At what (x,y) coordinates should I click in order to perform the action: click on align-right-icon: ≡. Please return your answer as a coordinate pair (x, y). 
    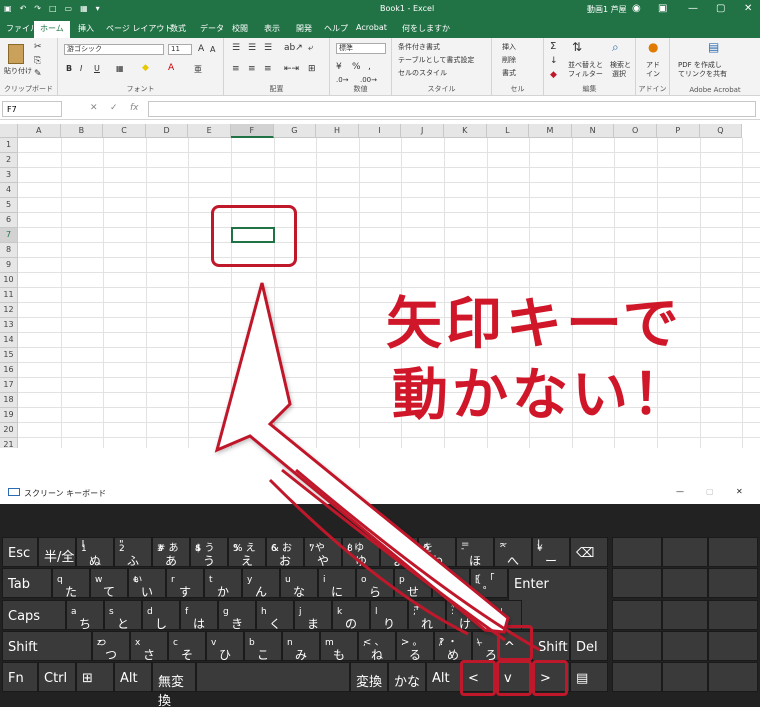
    Looking at the image, I should click on (268, 69).